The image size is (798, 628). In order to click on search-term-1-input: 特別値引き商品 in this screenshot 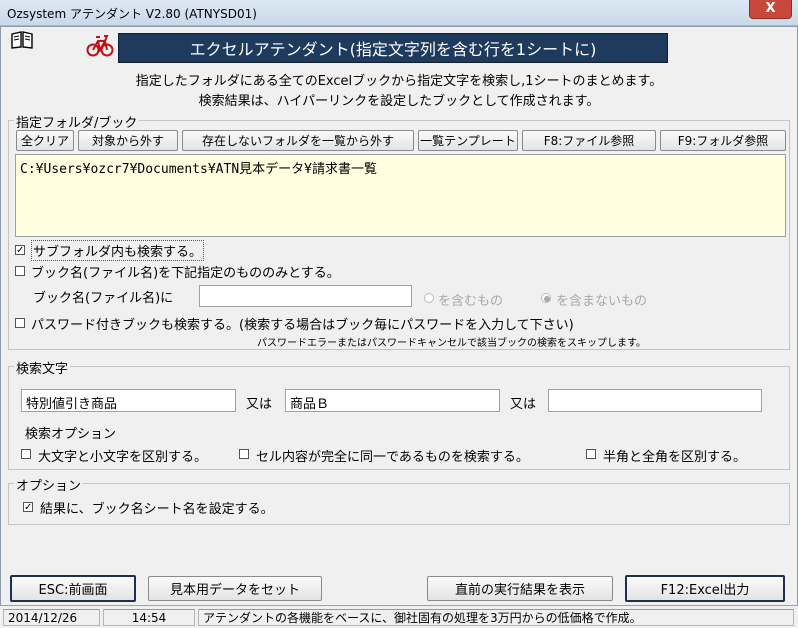, I will do `click(128, 400)`.